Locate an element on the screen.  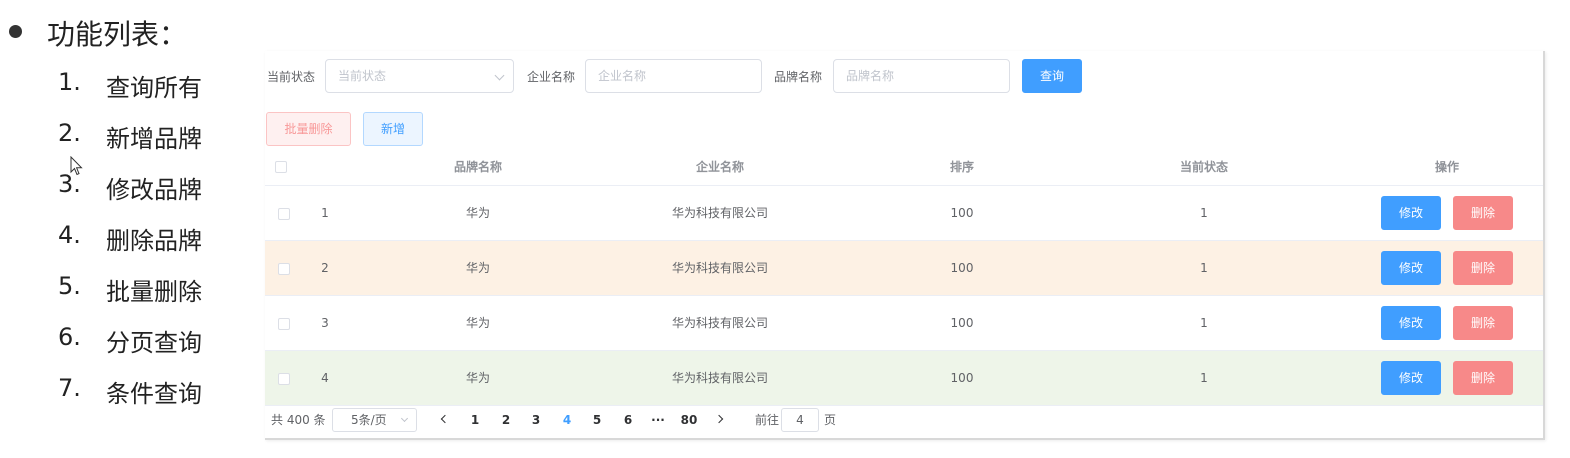
company-input is located at coordinates (673, 76).